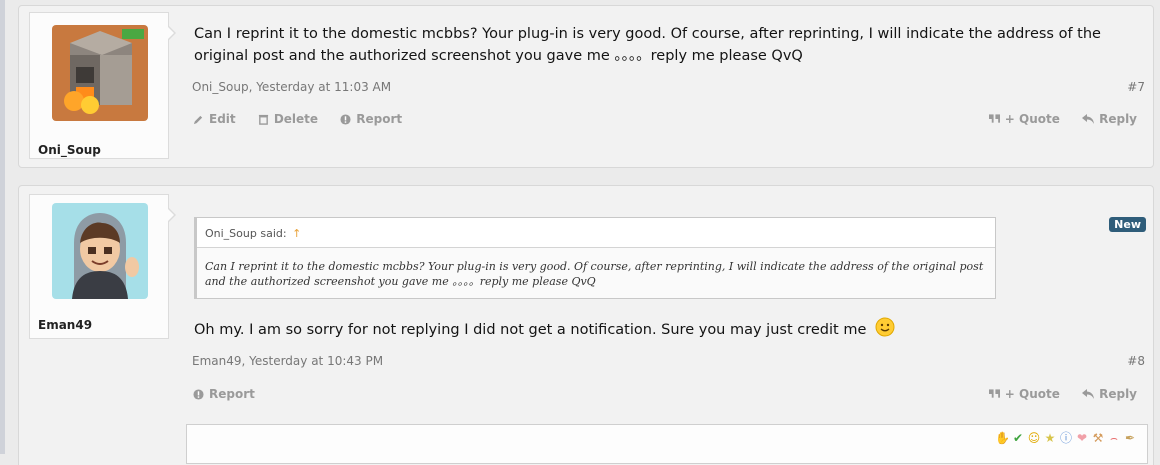 The height and width of the screenshot is (465, 1160). What do you see at coordinates (2, 227) in the screenshot?
I see `left-rail` at bounding box center [2, 227].